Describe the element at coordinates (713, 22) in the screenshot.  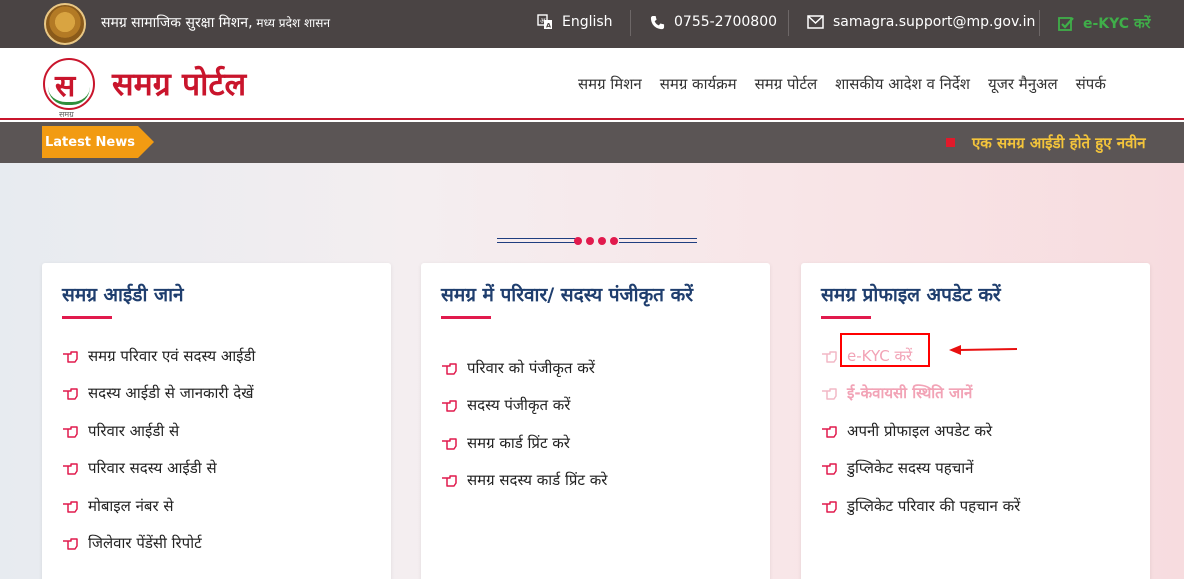
I see `phone-link: 0755-2700800` at that location.